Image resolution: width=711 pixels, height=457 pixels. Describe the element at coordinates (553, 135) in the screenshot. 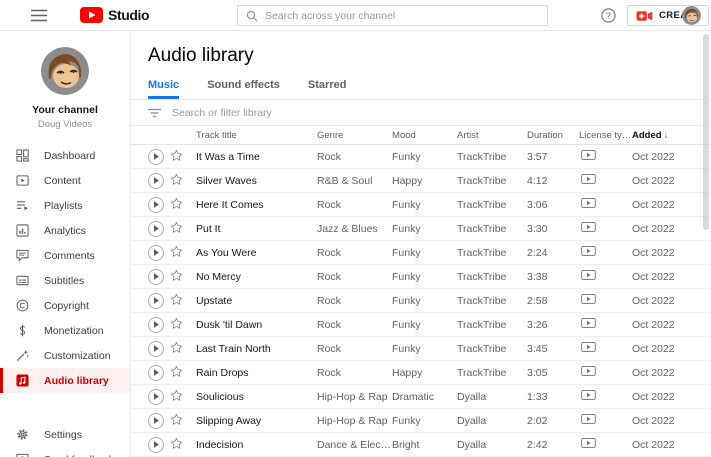

I see `column-duration: Duration` at that location.